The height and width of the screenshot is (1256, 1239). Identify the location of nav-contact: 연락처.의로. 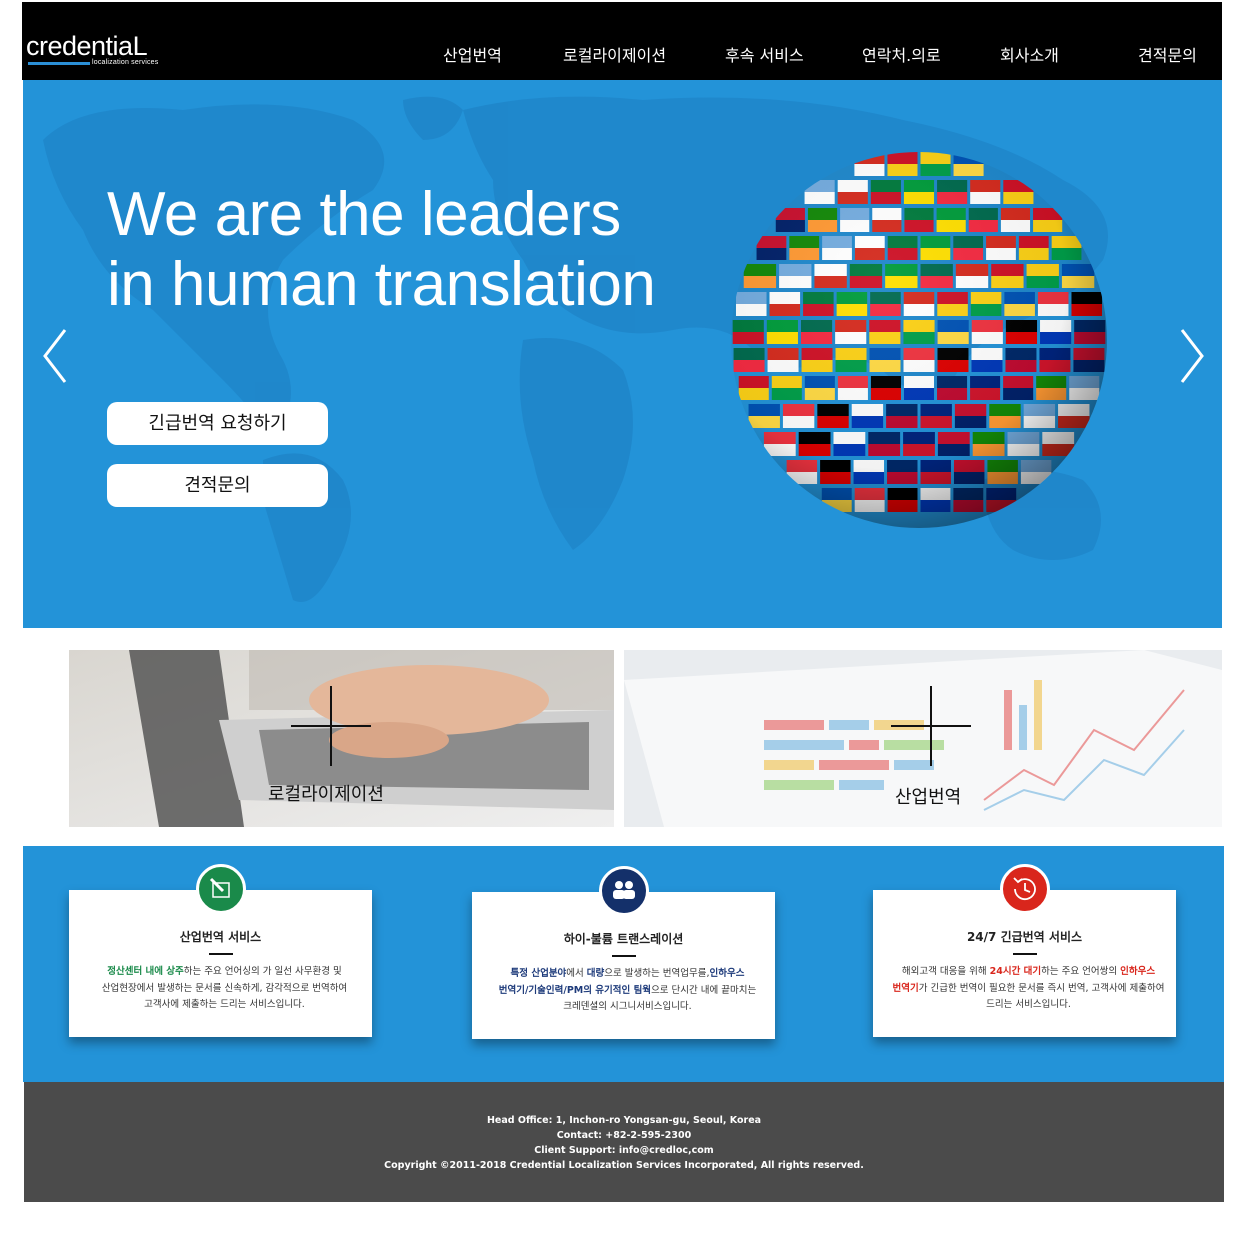
(901, 54).